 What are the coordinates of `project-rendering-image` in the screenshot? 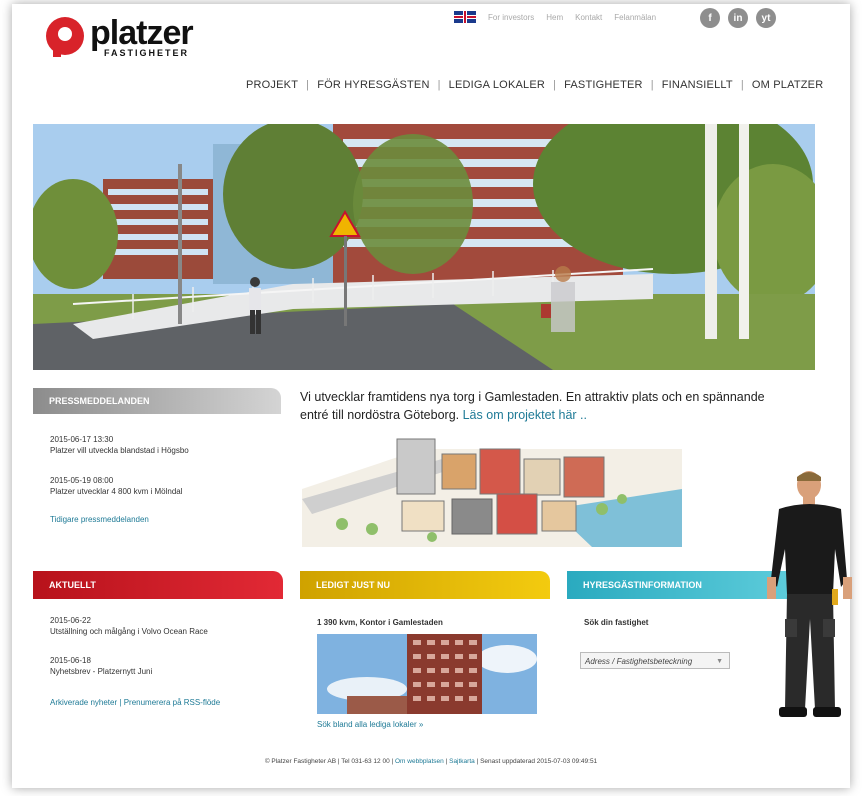 It's located at (492, 488).